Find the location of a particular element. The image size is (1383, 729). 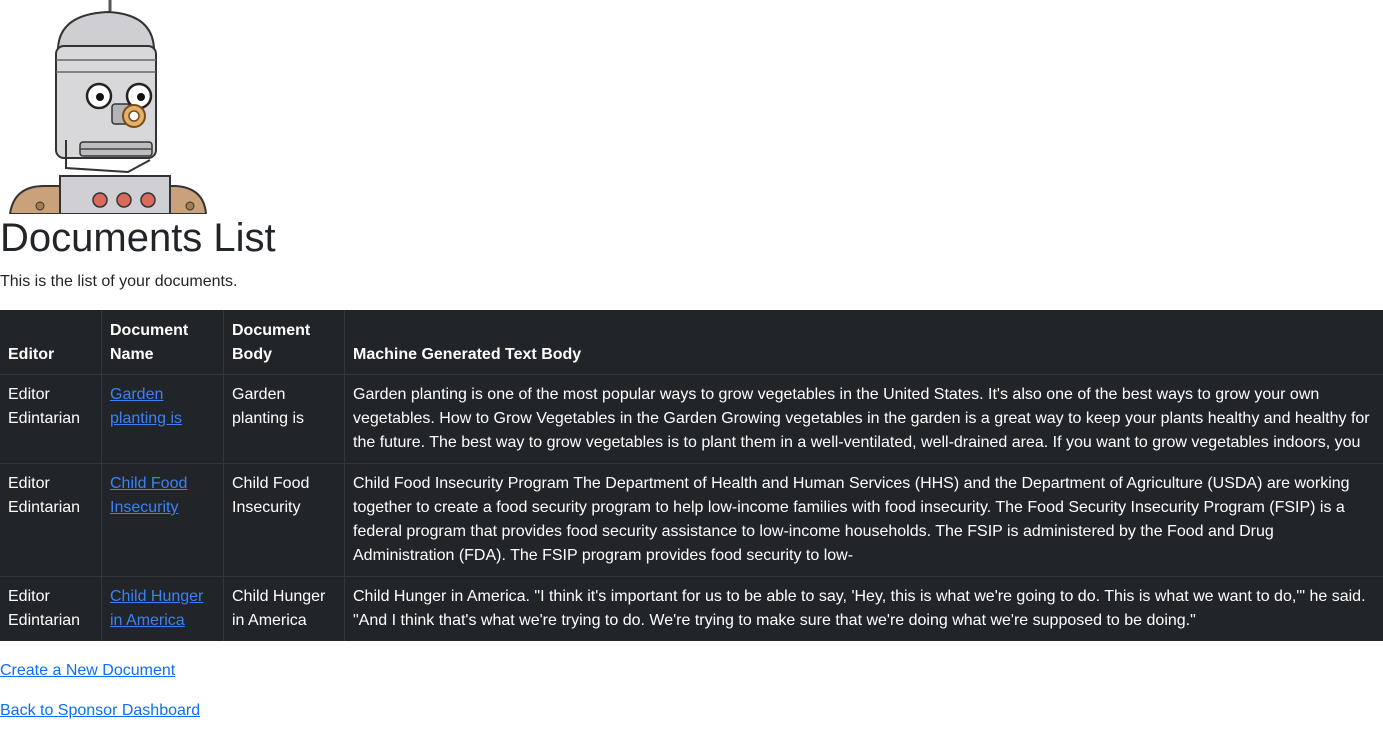

header-document-body: Document Body is located at coordinates (284, 342).